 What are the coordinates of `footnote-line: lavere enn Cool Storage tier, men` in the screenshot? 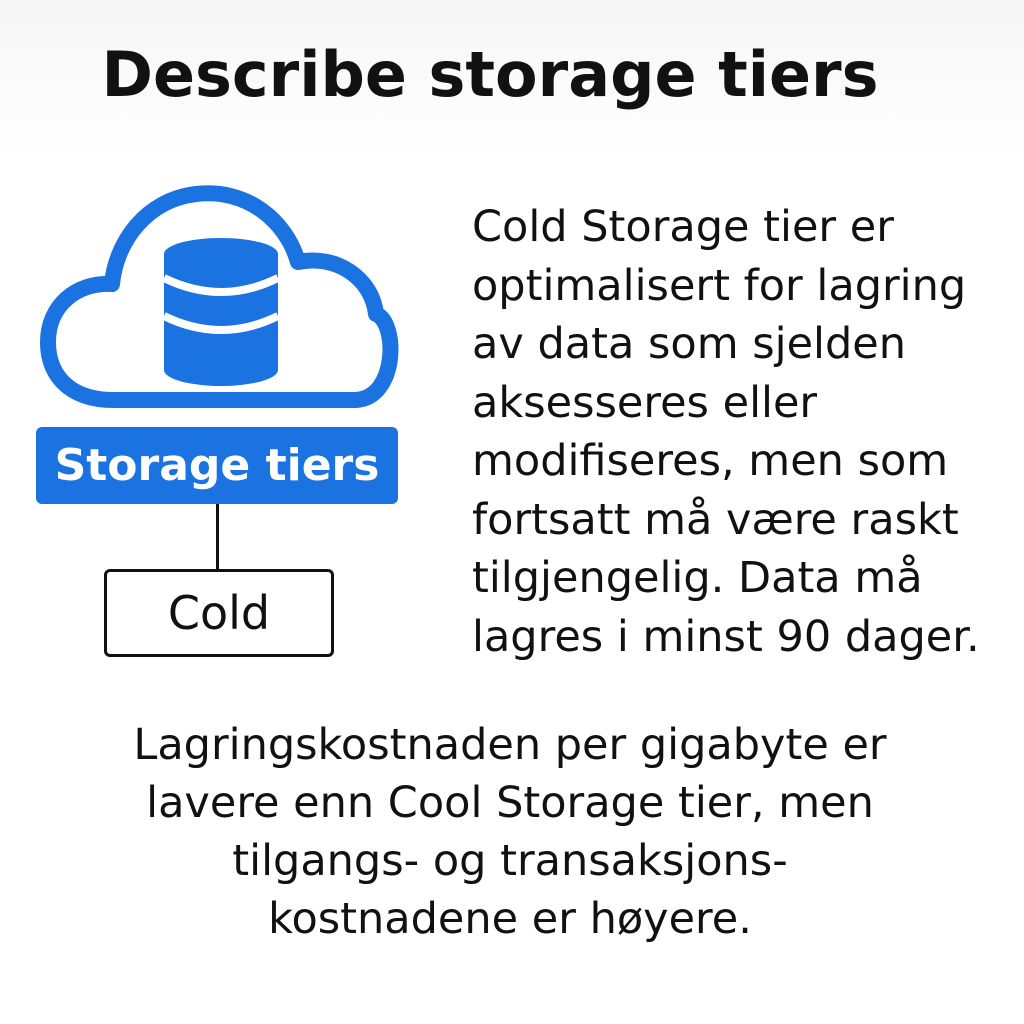 It's located at (510, 803).